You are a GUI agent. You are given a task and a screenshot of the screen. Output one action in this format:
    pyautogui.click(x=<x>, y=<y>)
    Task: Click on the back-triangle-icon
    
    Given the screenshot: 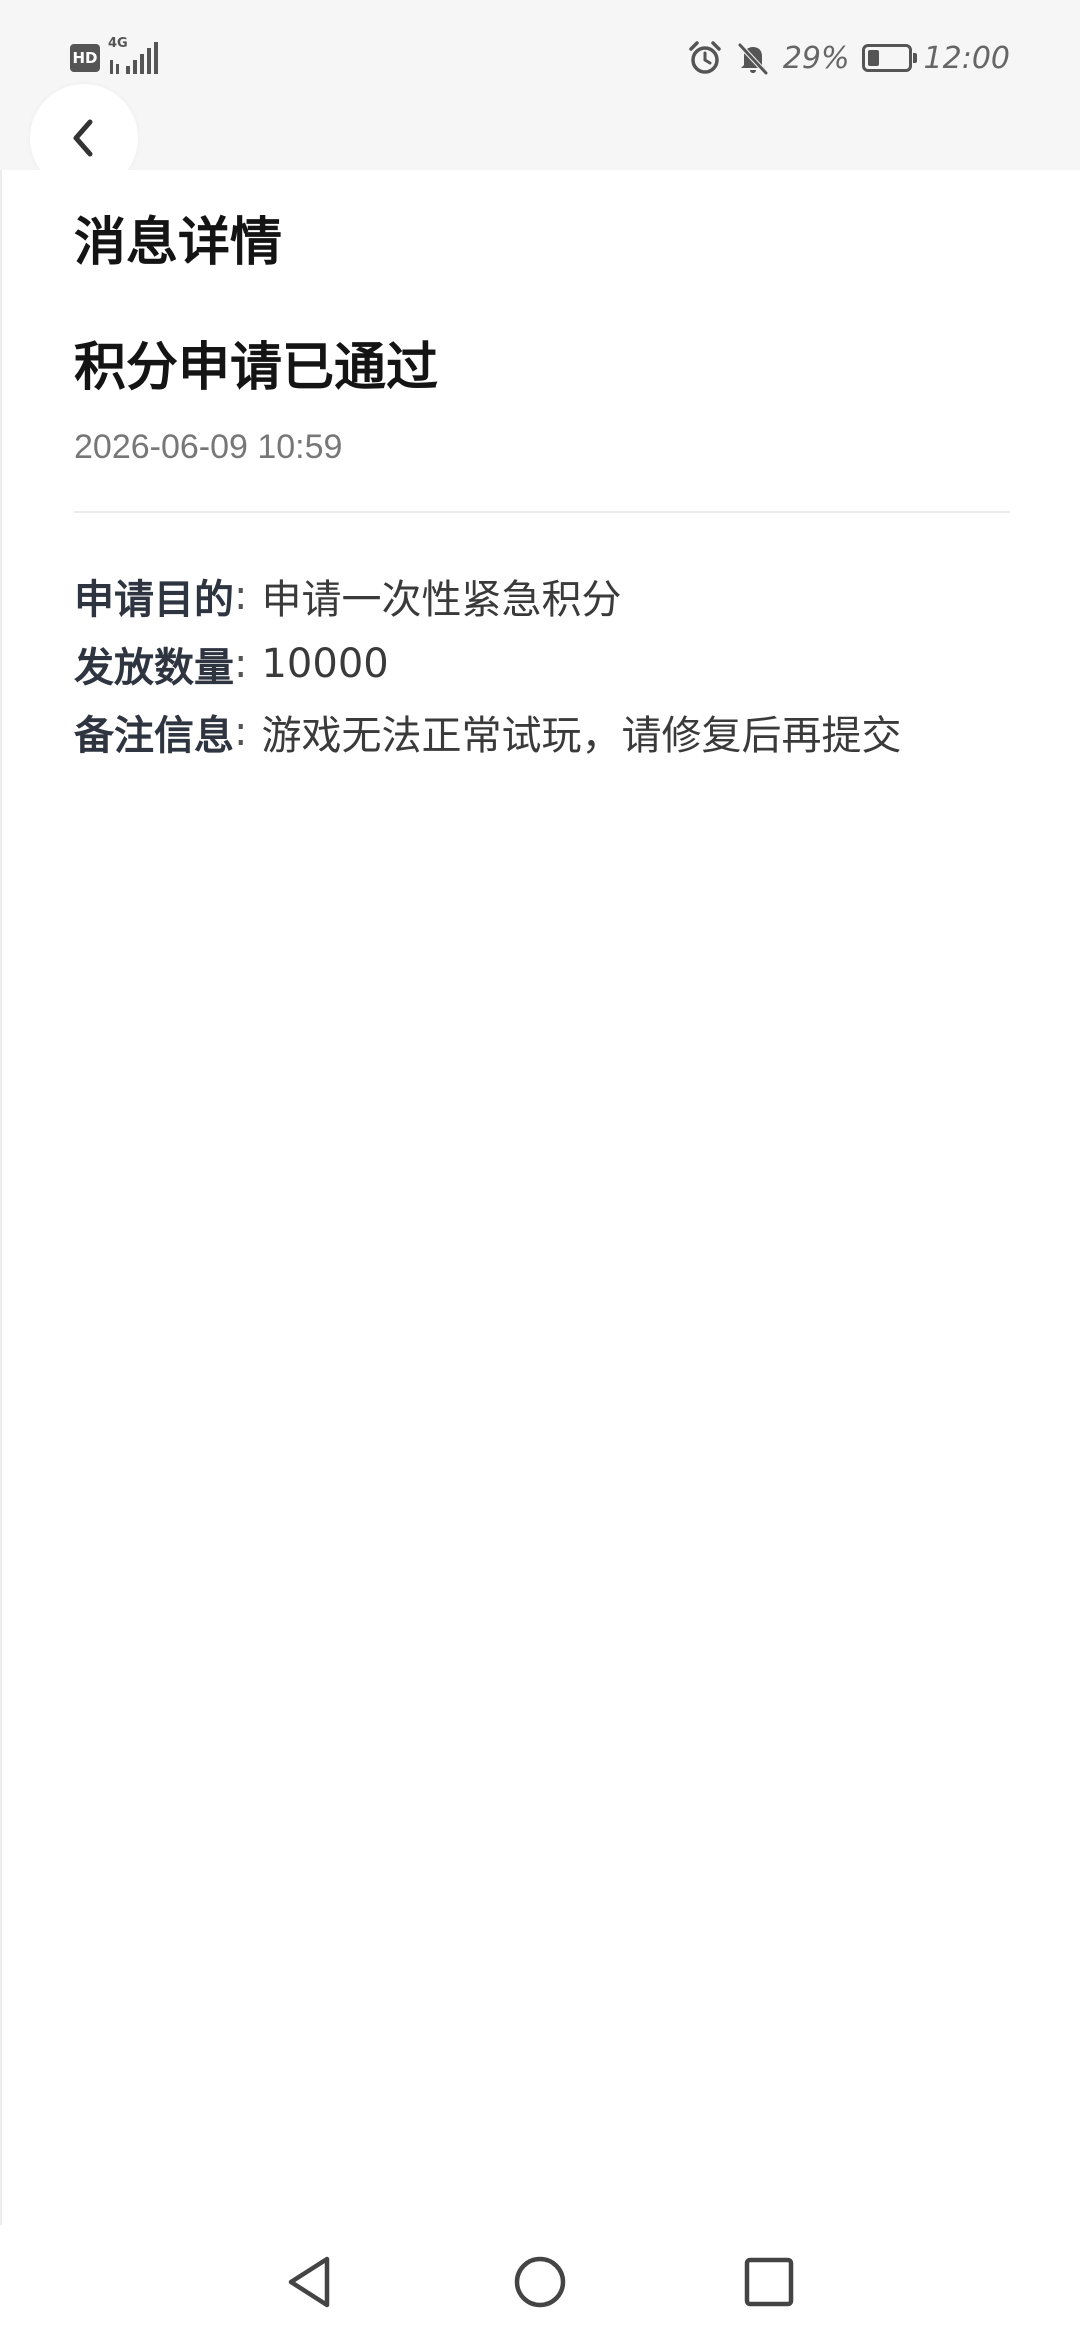 What is the action you would take?
    pyautogui.click(x=309, y=2282)
    